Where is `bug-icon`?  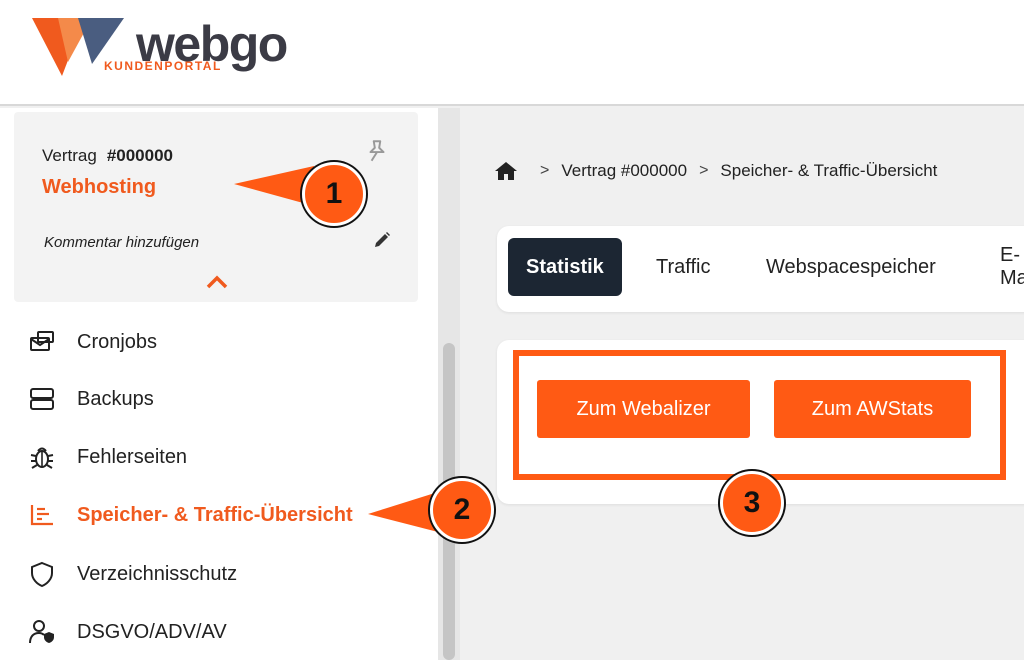 bug-icon is located at coordinates (42, 457).